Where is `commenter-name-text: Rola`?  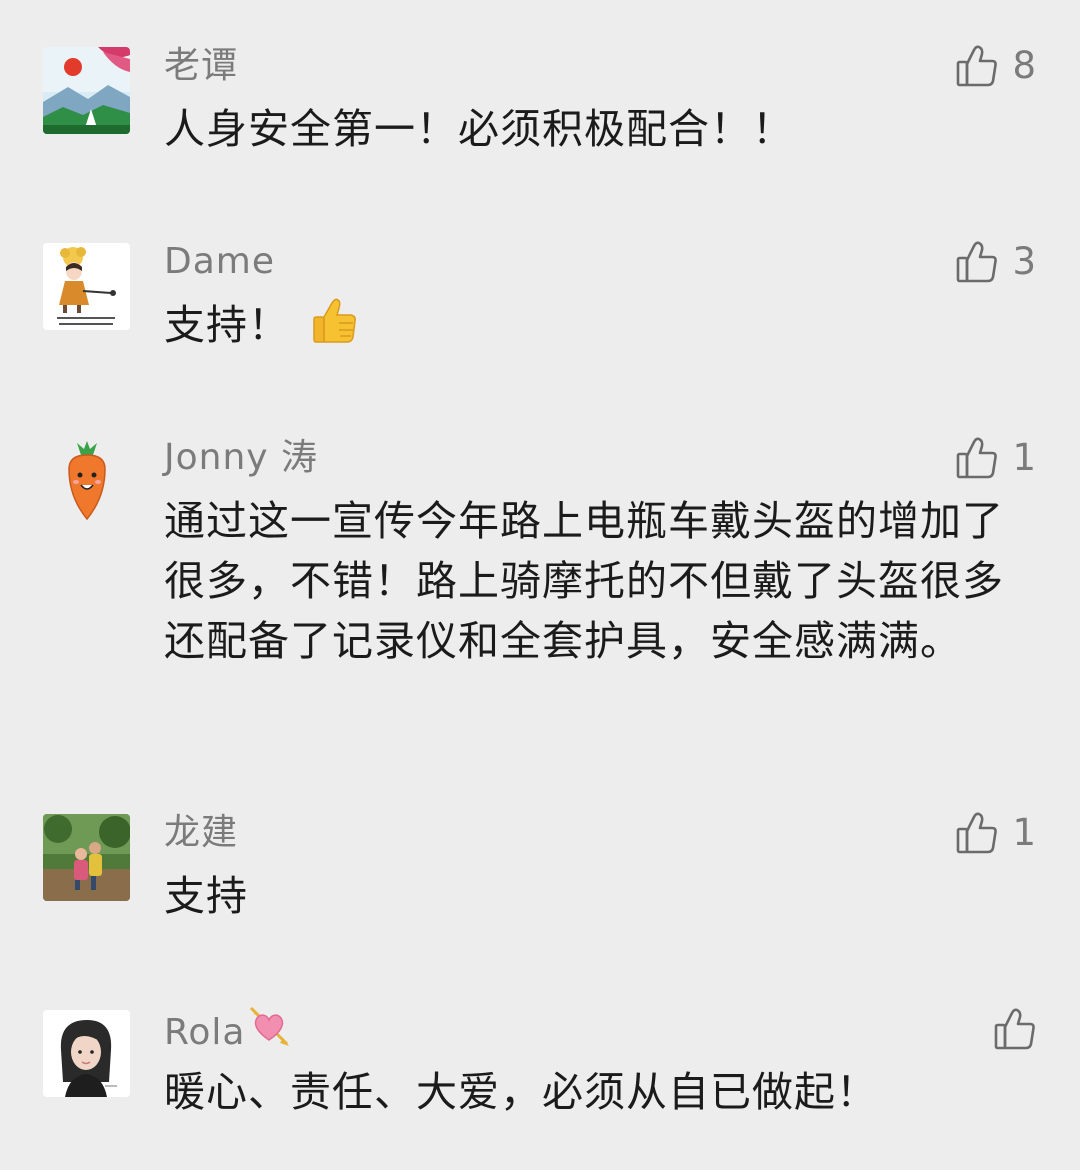 commenter-name-text: Rola is located at coordinates (205, 1032).